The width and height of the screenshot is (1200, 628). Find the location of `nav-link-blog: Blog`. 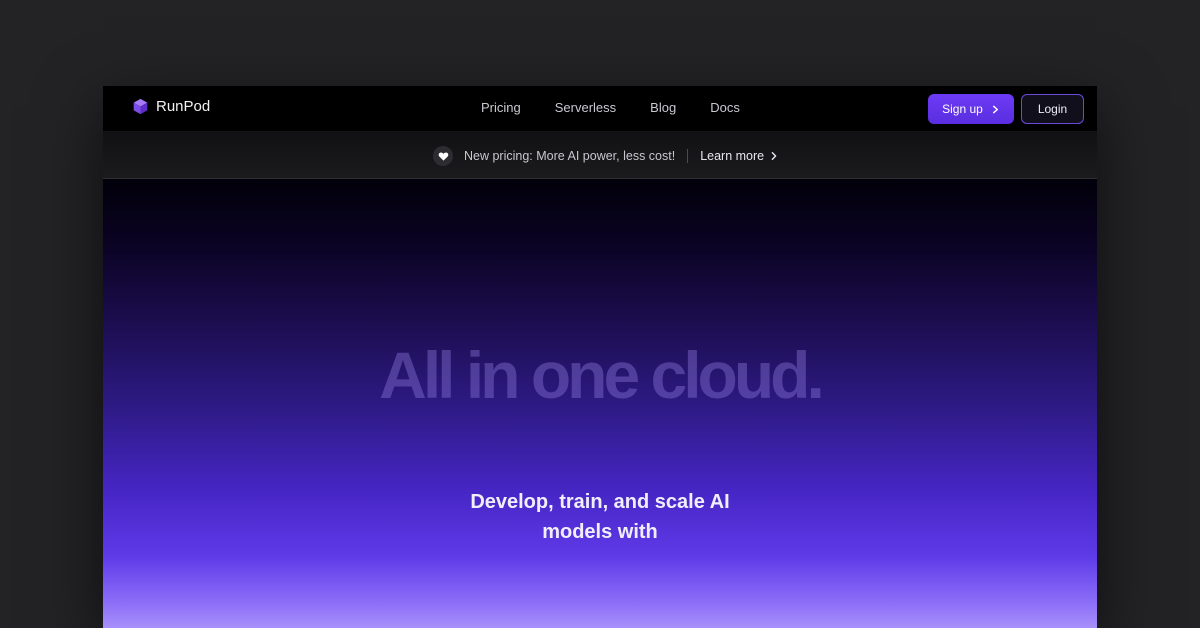

nav-link-blog: Blog is located at coordinates (663, 107).